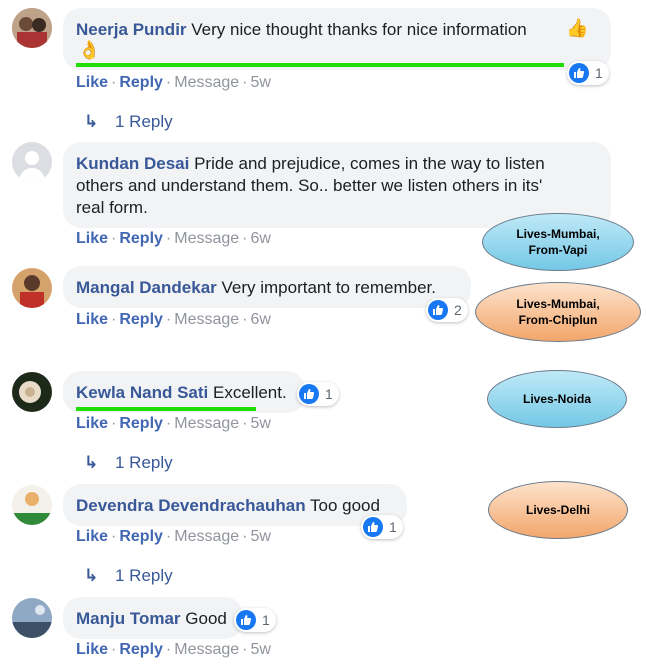  Describe the element at coordinates (146, 287) in the screenshot. I see `comment-author: Mangal Dandekar` at that location.